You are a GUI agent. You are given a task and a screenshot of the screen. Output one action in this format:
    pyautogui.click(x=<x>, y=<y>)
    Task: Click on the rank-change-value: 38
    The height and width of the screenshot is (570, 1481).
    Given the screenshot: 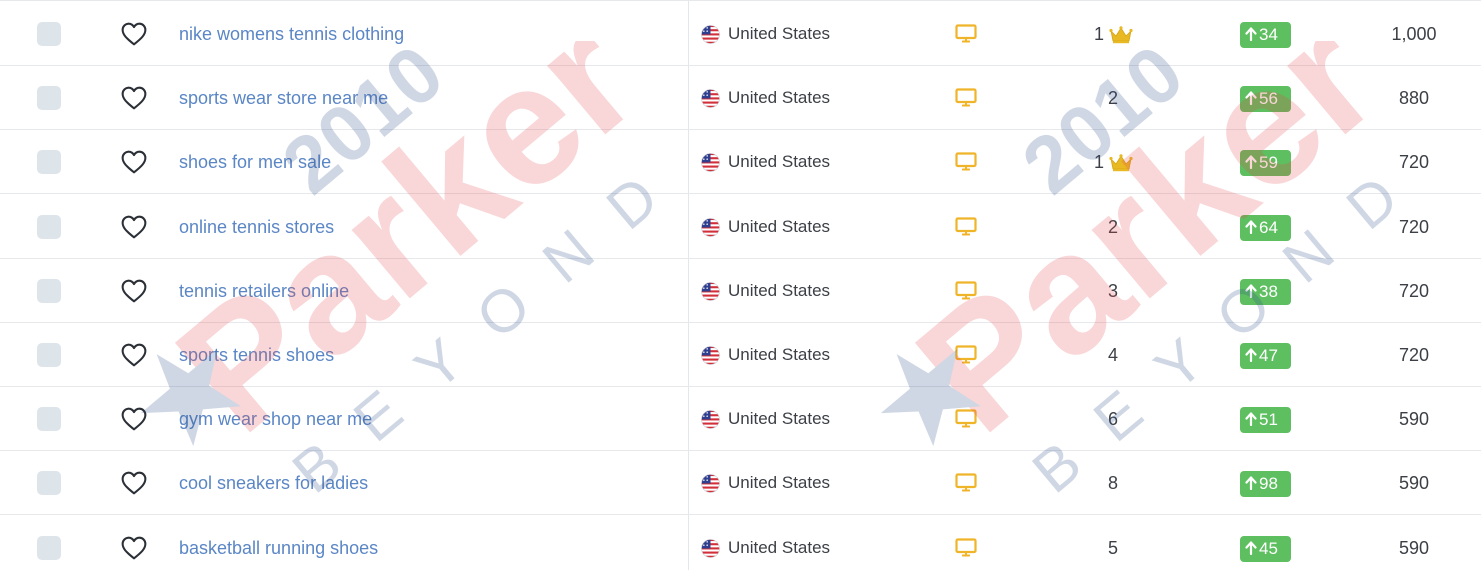 What is the action you would take?
    pyautogui.click(x=1268, y=291)
    